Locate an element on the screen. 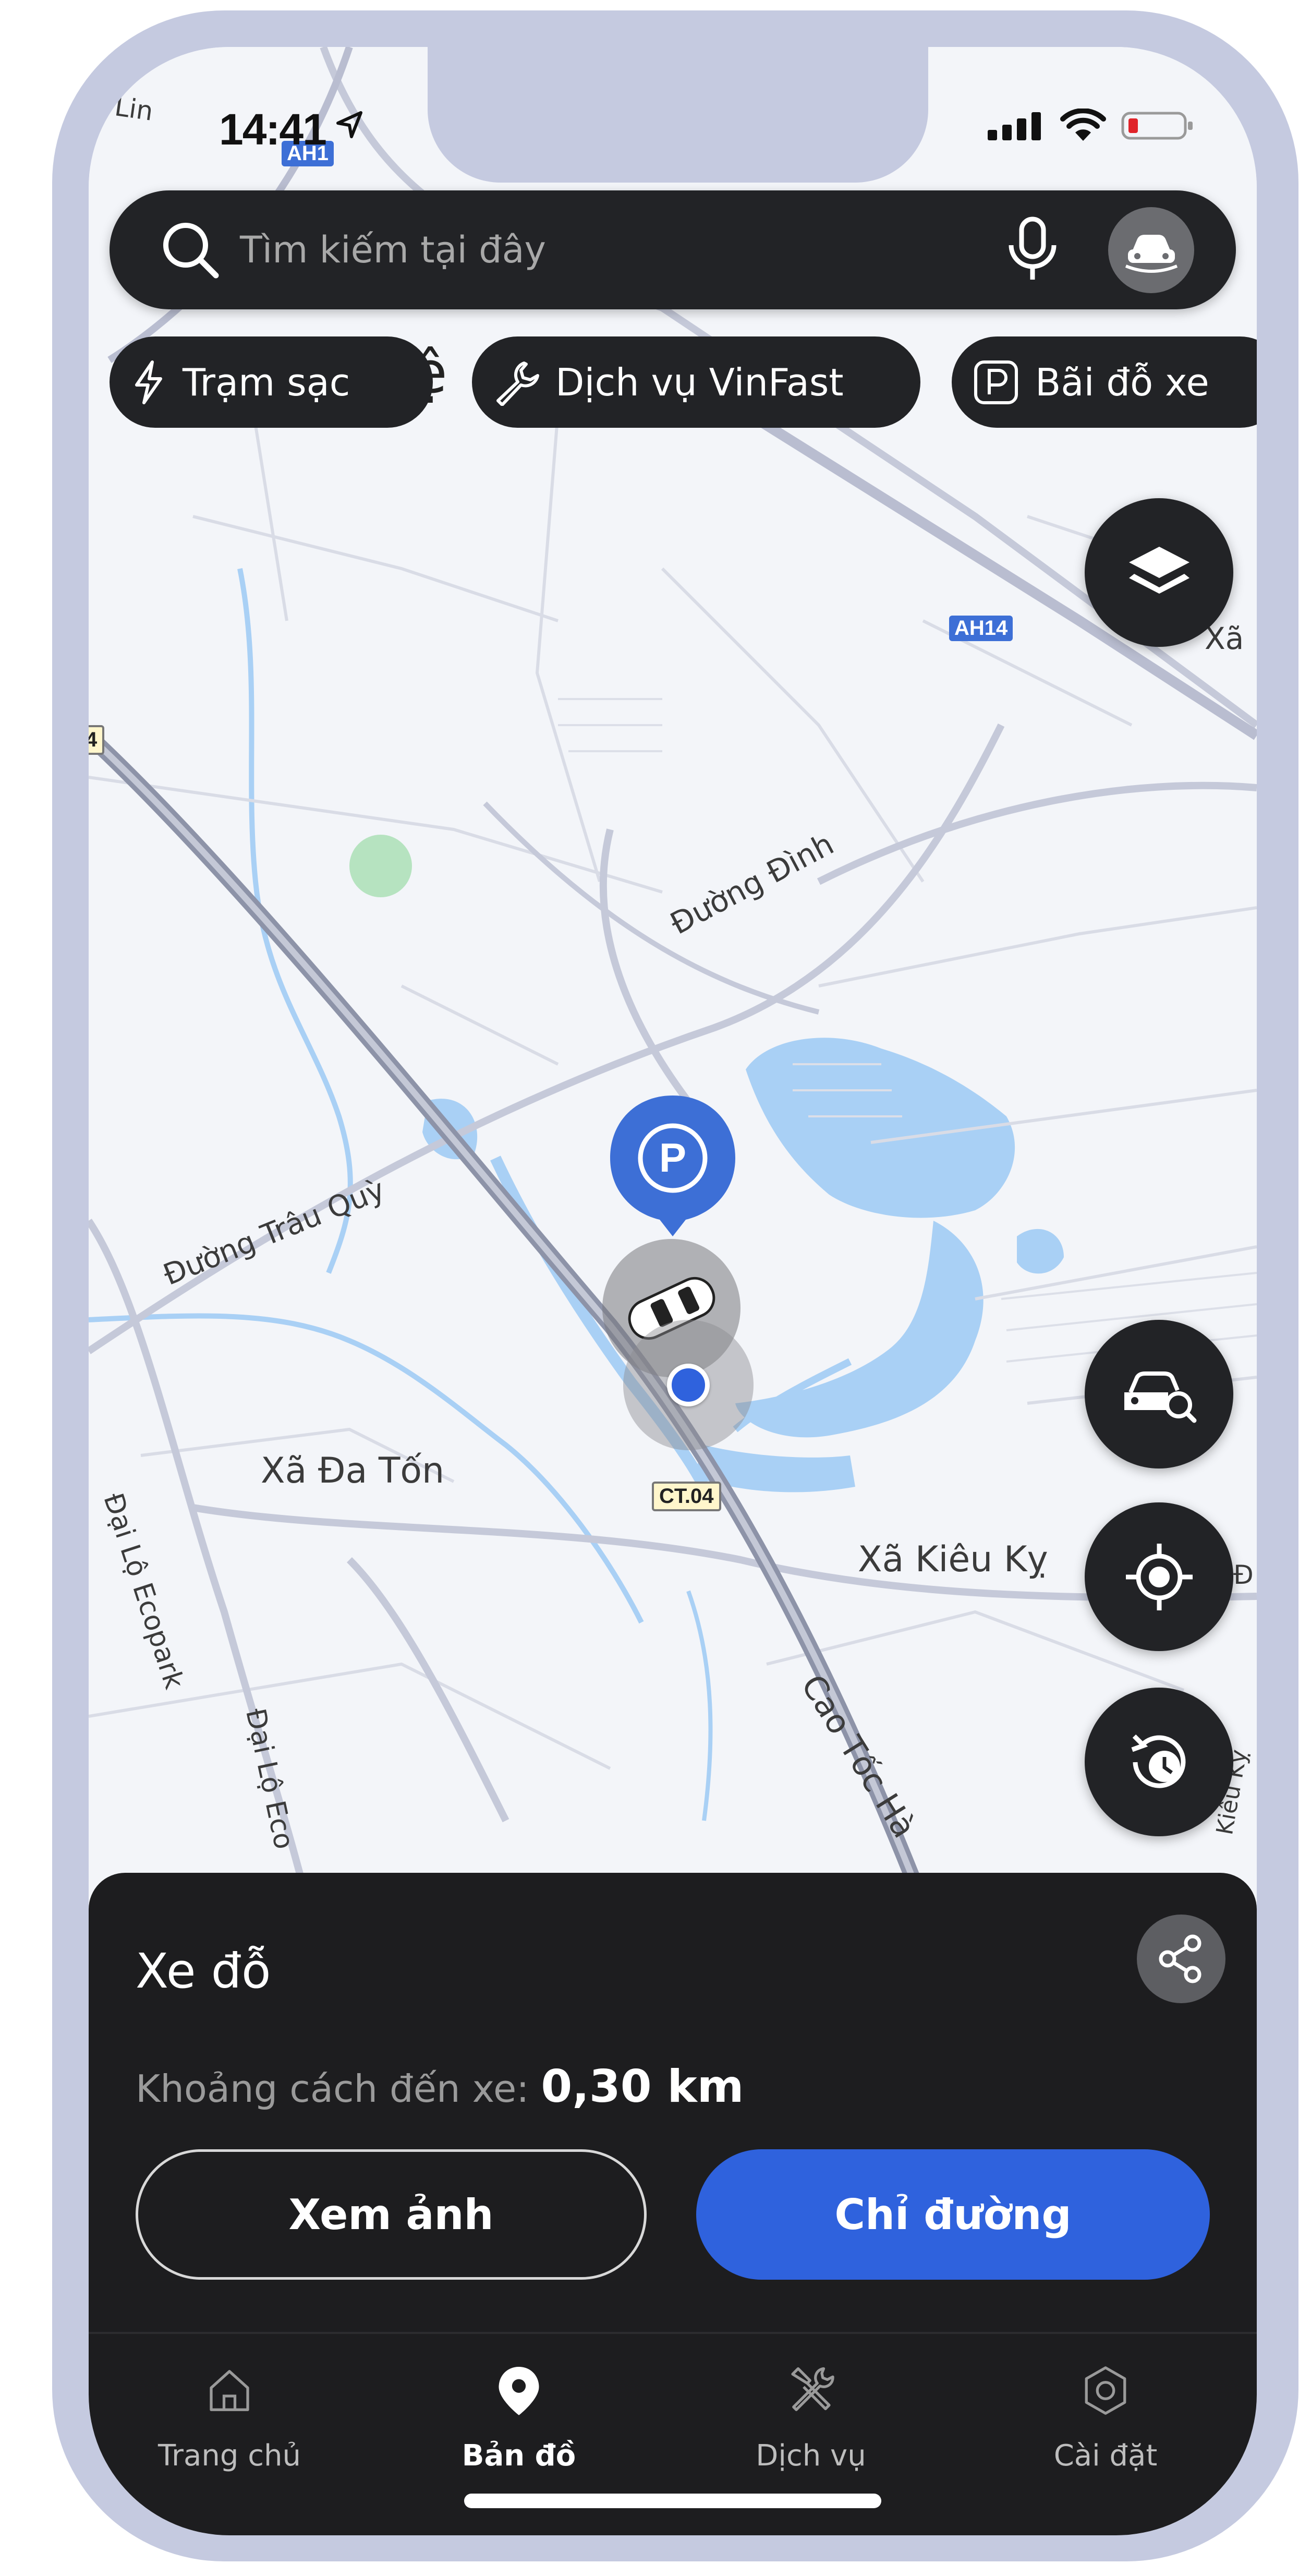 Image resolution: width=1311 pixels, height=2576 pixels. share-button is located at coordinates (1181, 1959).